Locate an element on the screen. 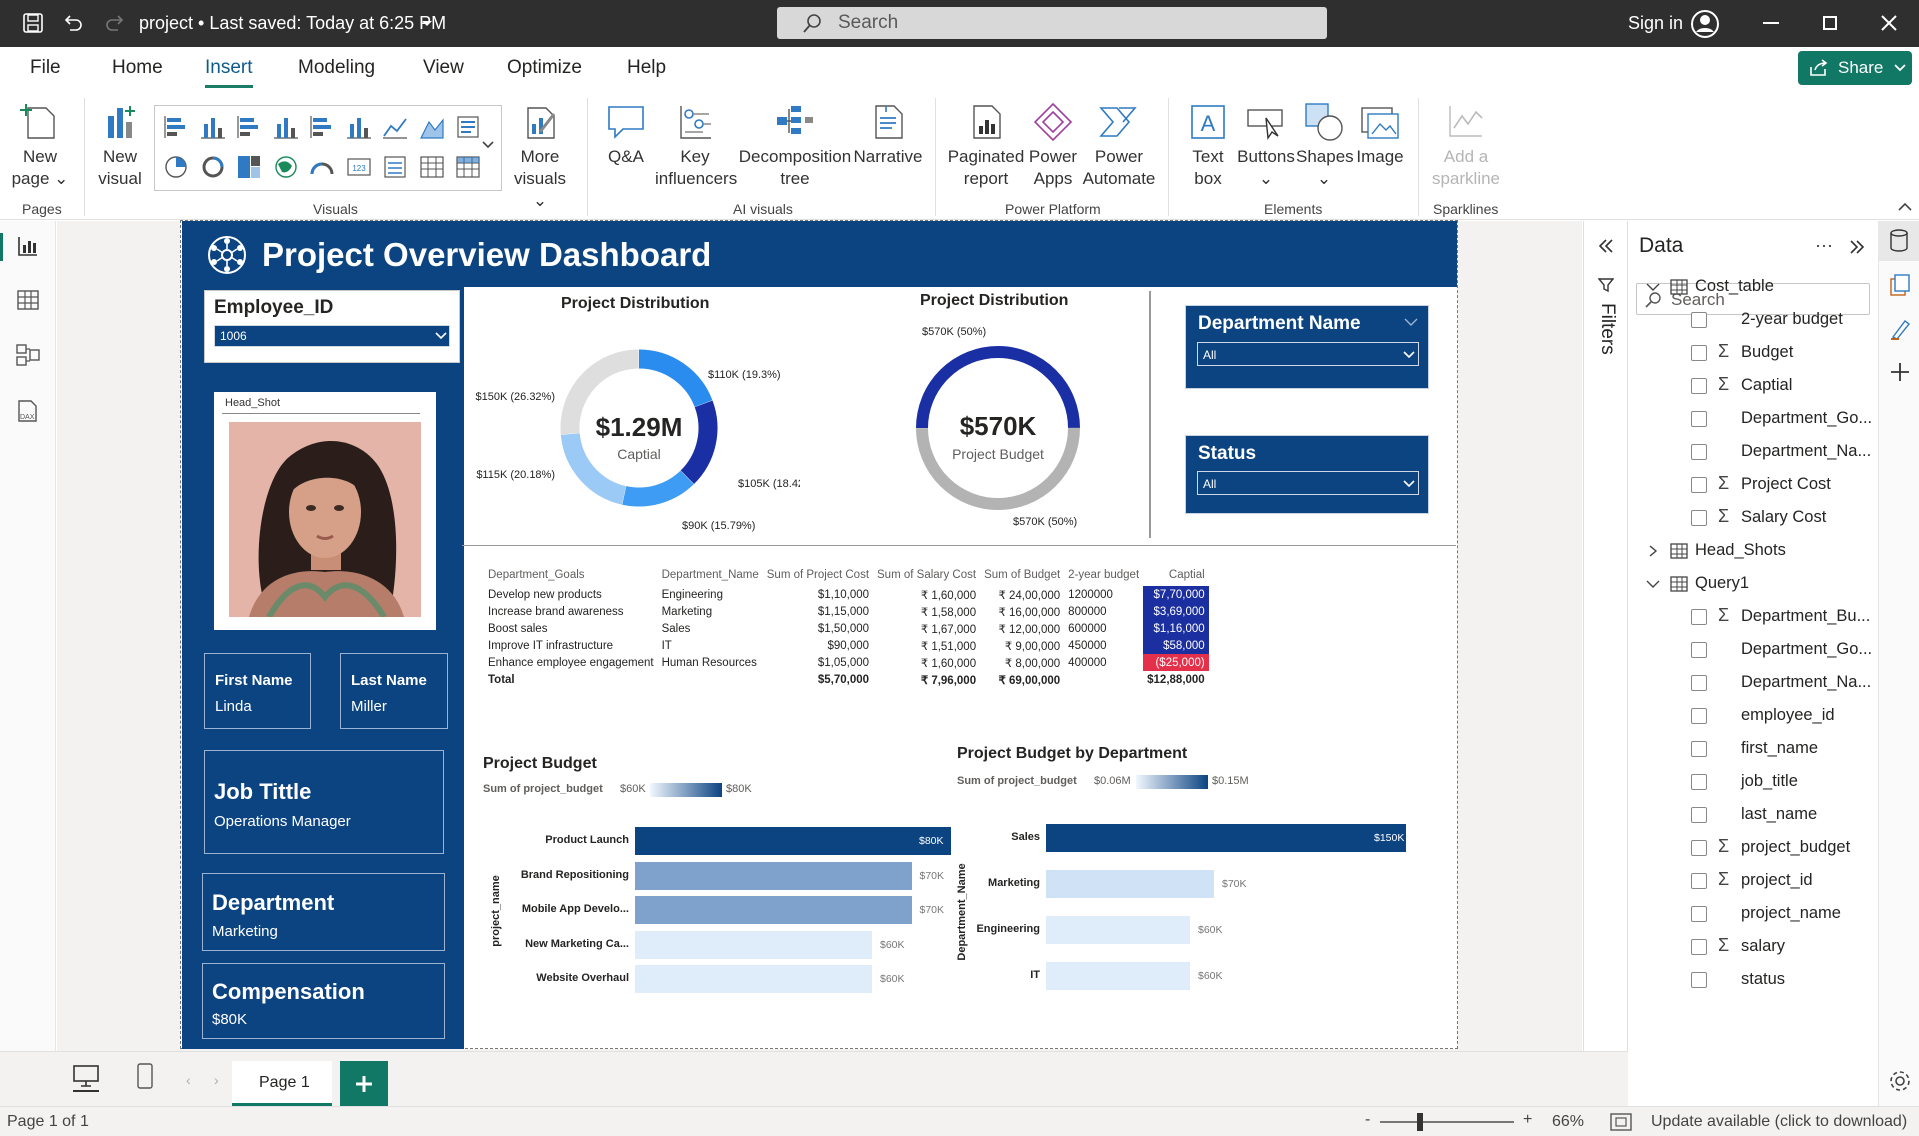 The width and height of the screenshot is (1919, 1136). menu-modeling: Modeling is located at coordinates (336, 68).